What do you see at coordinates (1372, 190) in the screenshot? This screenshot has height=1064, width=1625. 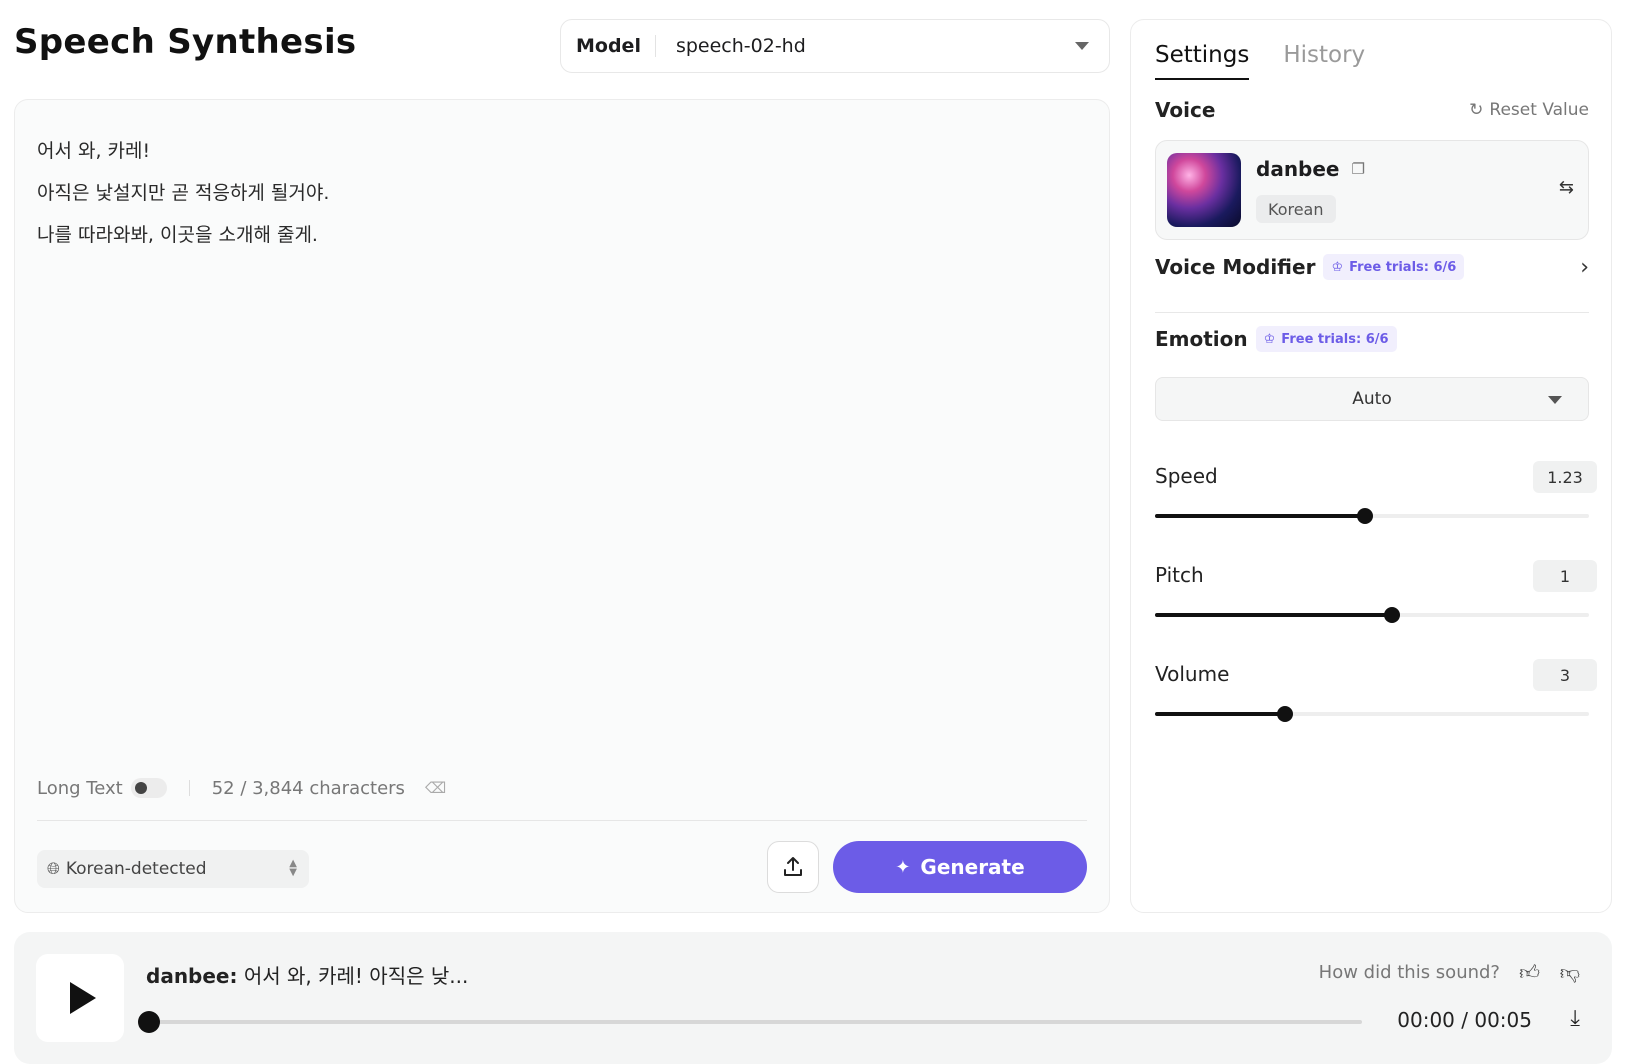 I see `voice-card: danbee ❐ Korean ⇆` at bounding box center [1372, 190].